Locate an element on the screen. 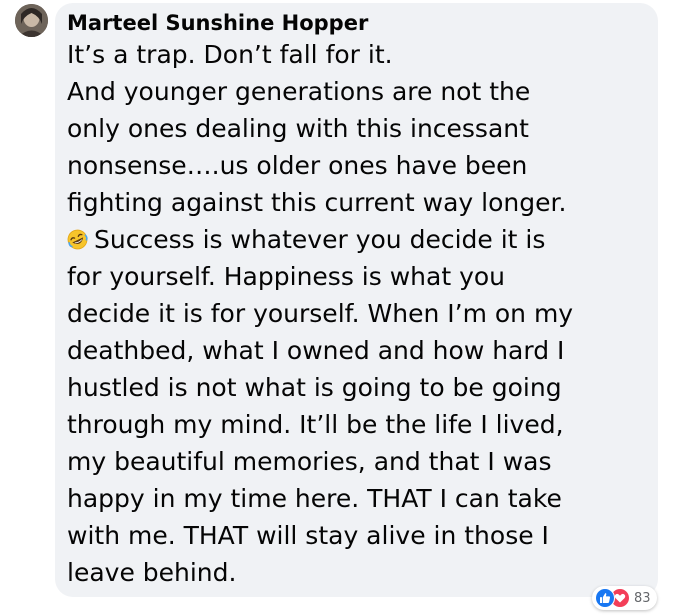 The width and height of the screenshot is (700, 616). comment-line: deathbed, what I owned and how hard I is located at coordinates (316, 350).